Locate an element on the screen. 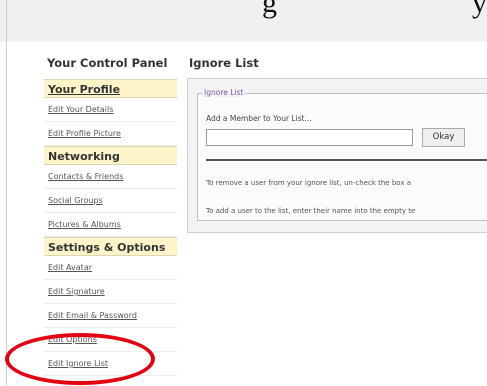 The width and height of the screenshot is (487, 386). highlight-circle-annotation is located at coordinates (80, 359).